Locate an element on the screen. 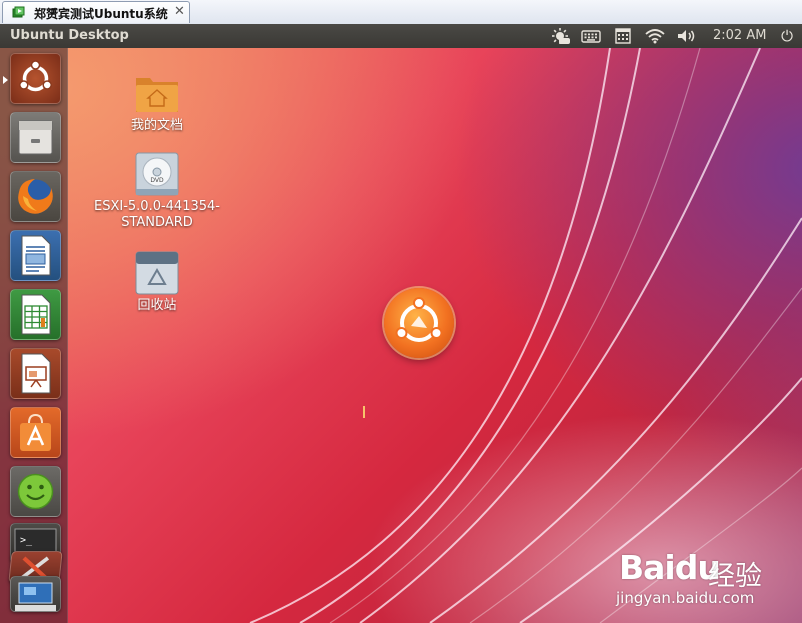 The width and height of the screenshot is (802, 623). launcher-ubuntu-one is located at coordinates (35, 491).